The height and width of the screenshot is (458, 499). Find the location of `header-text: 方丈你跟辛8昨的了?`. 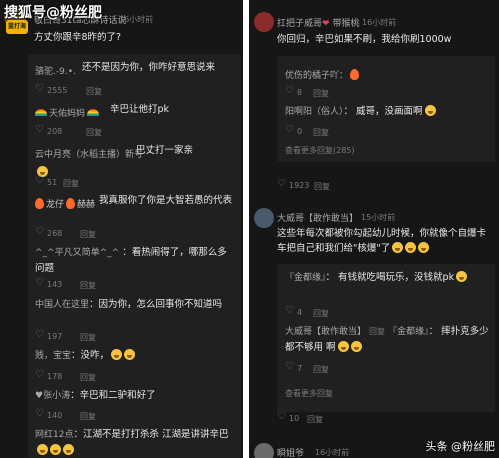

header-text: 方丈你跟辛8昨的了? is located at coordinates (78, 37).